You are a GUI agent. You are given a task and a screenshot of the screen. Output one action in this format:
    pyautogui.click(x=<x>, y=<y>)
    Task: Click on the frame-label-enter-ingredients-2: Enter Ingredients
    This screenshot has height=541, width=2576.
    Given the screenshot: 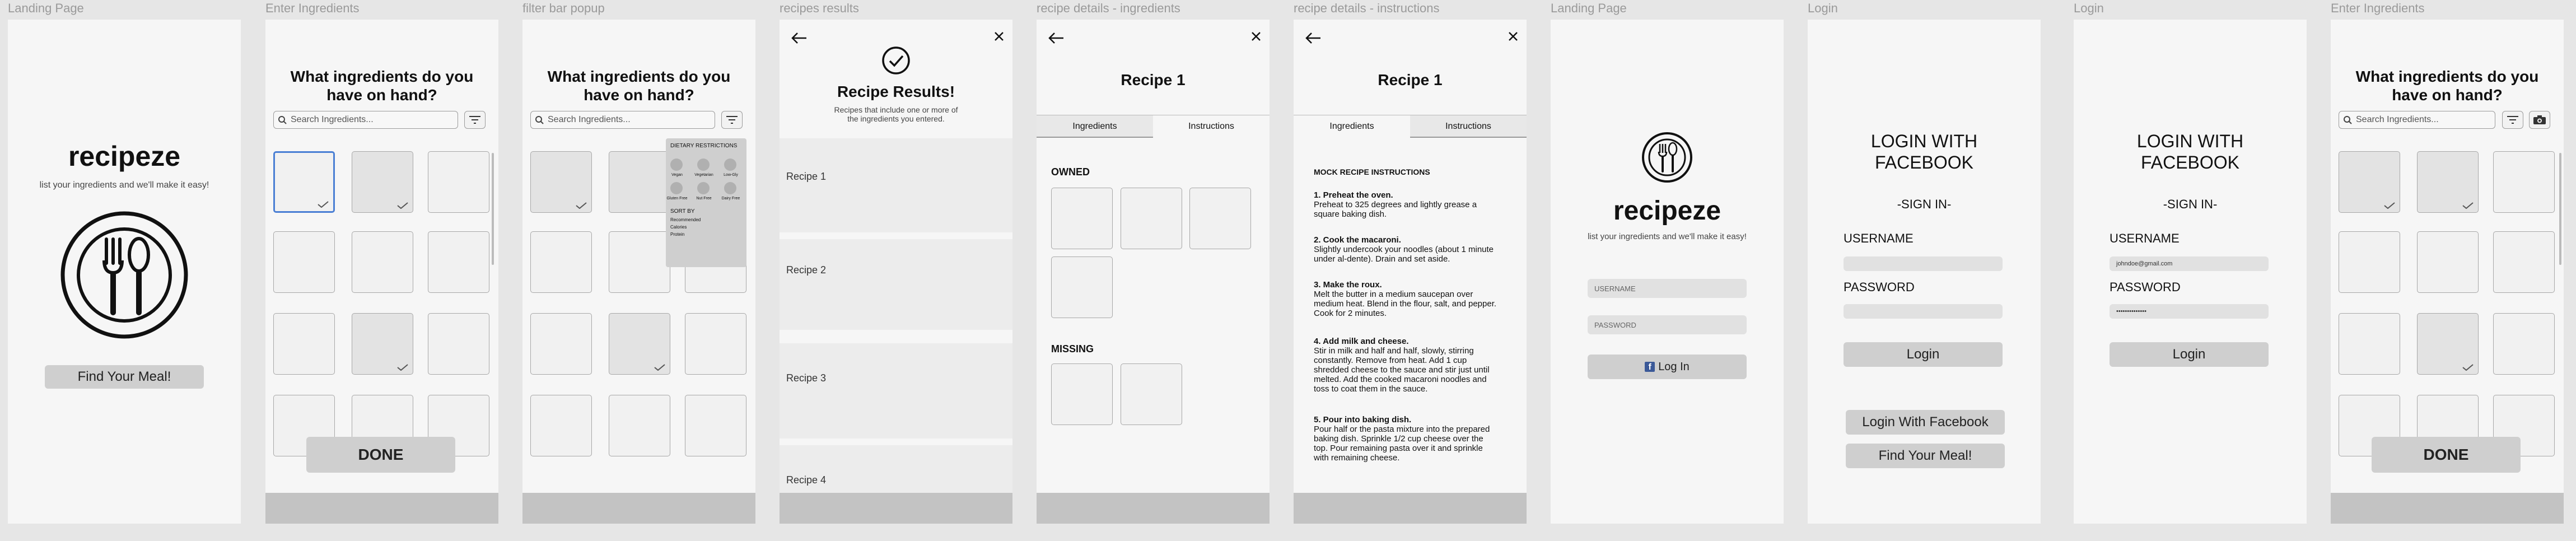 What is the action you would take?
    pyautogui.click(x=2378, y=8)
    